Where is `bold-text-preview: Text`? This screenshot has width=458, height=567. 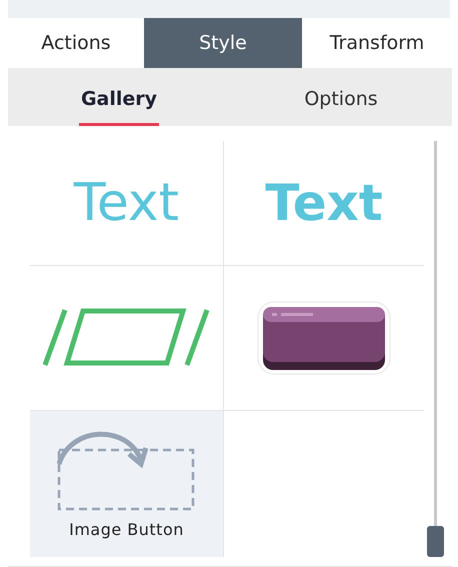 bold-text-preview: Text is located at coordinates (324, 203).